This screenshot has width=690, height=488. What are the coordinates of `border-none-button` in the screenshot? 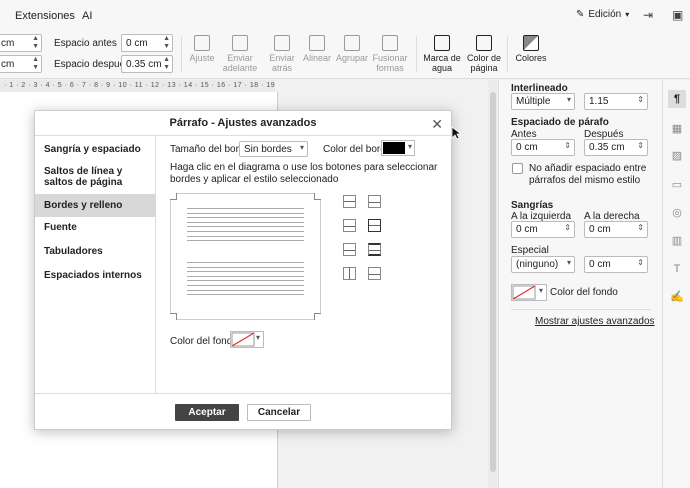 It's located at (374, 273).